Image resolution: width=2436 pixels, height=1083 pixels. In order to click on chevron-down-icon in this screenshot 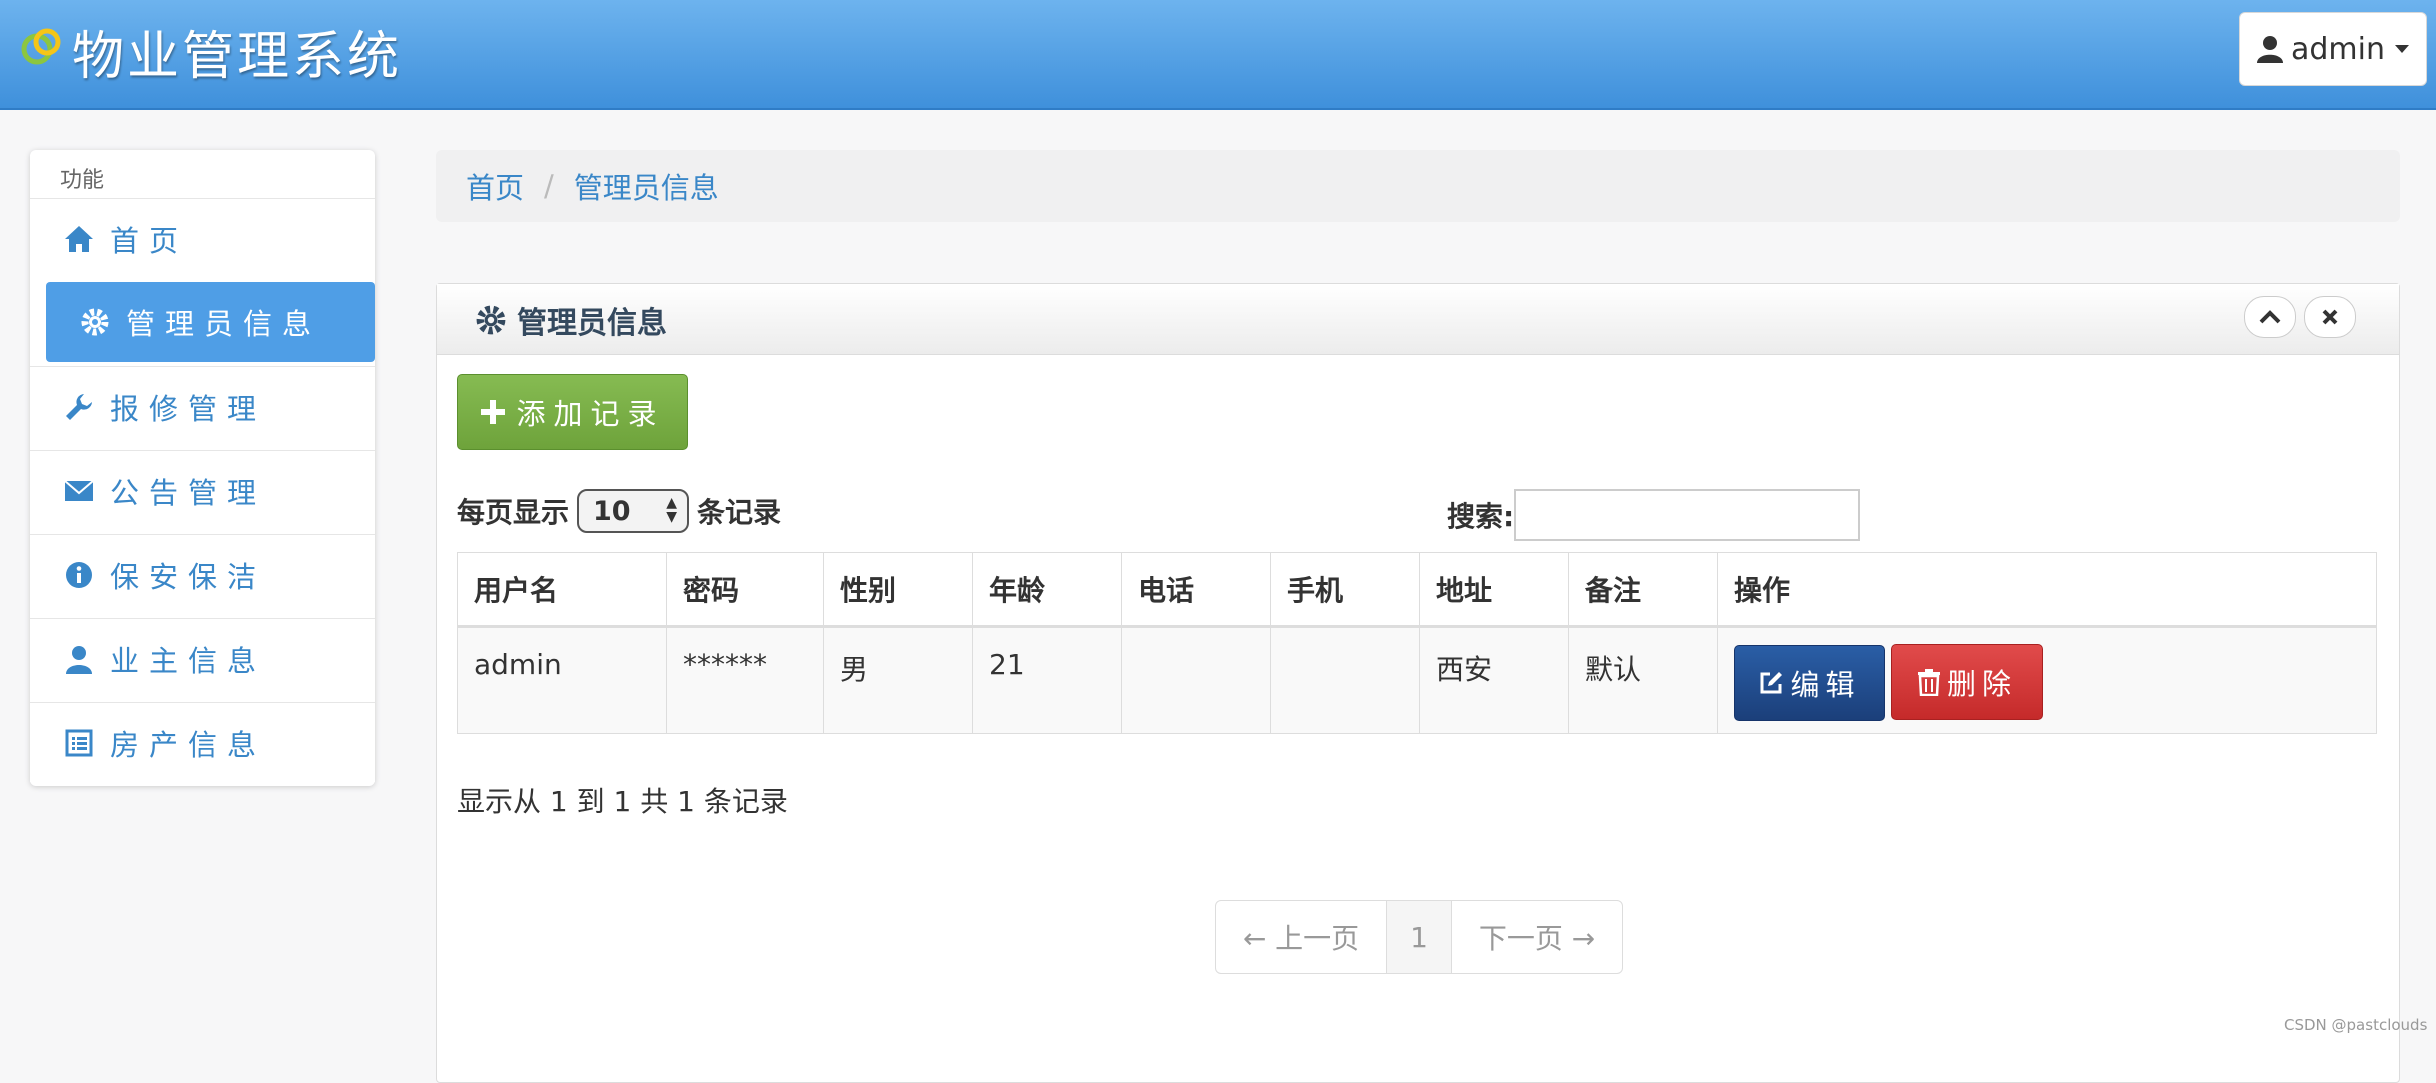, I will do `click(2402, 49)`.